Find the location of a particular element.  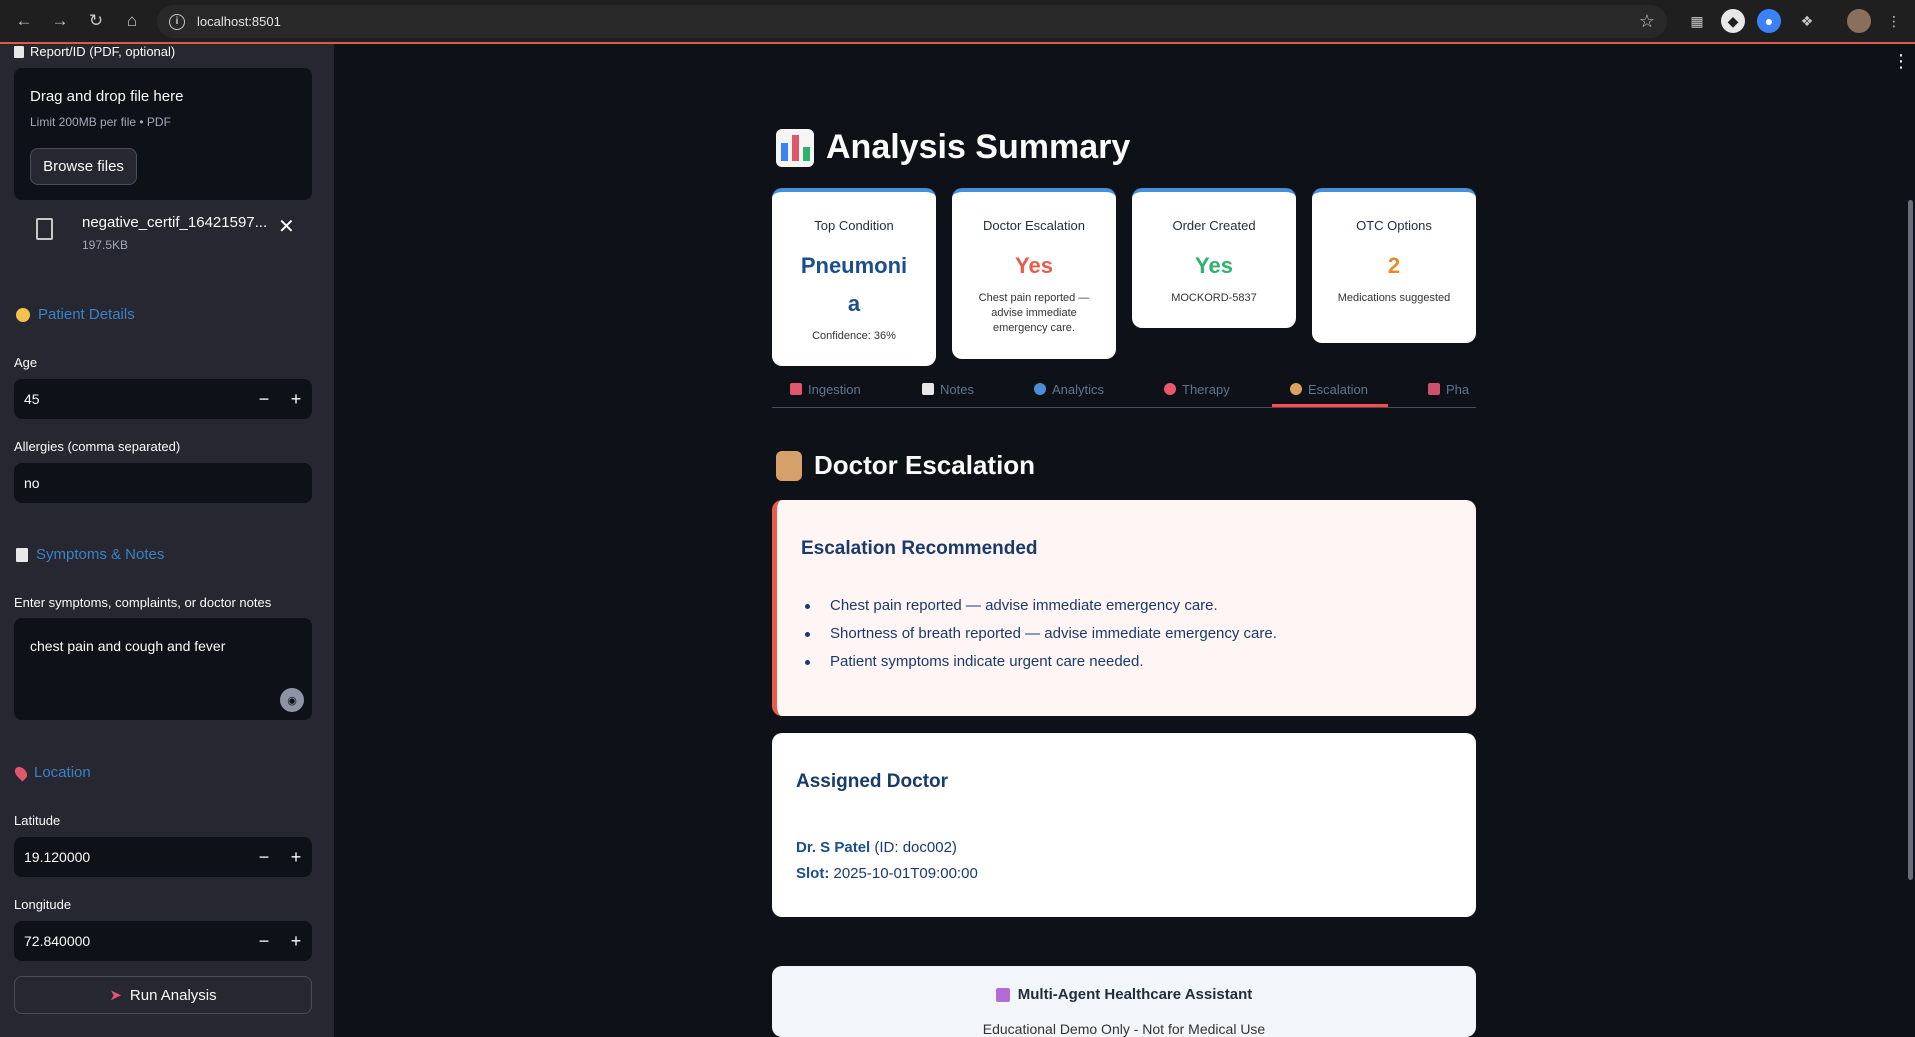

back-arrow-icon: ← is located at coordinates (24, 21).